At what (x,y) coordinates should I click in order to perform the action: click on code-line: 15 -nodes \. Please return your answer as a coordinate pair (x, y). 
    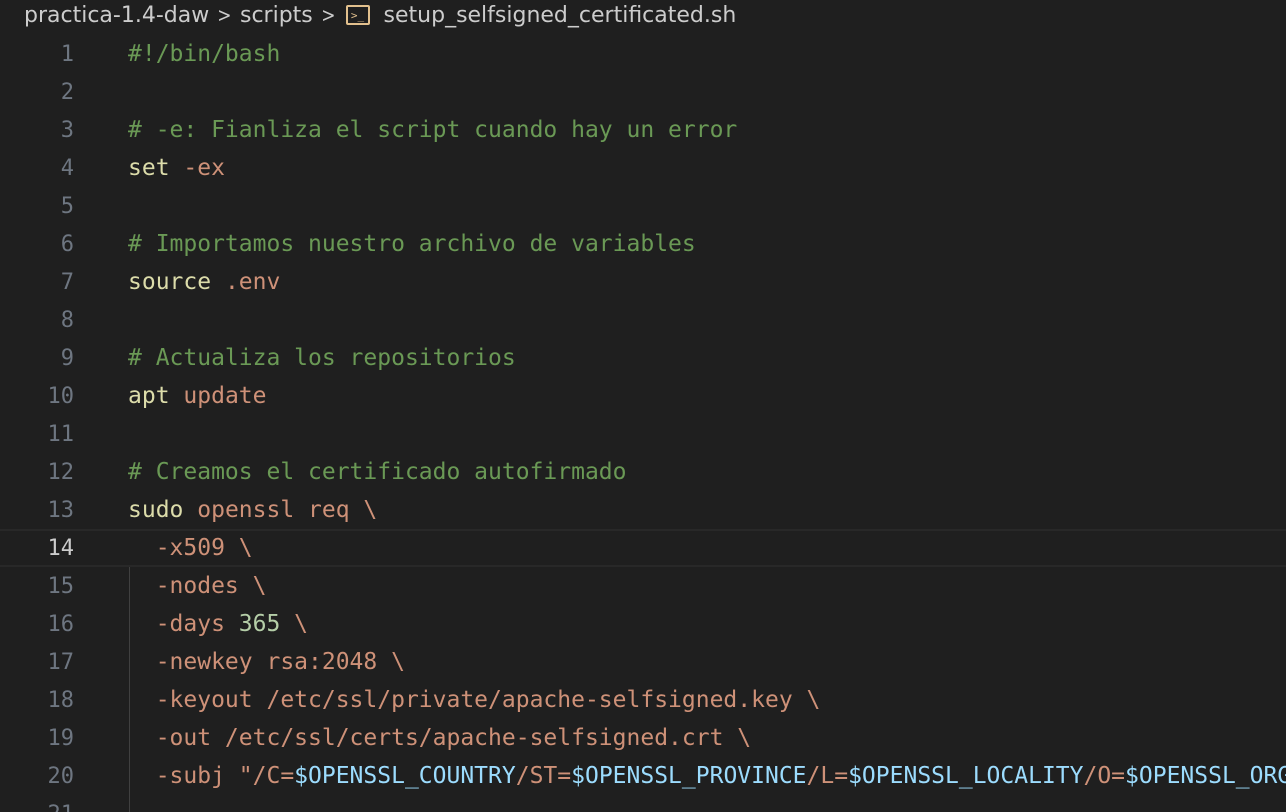
    Looking at the image, I should click on (643, 586).